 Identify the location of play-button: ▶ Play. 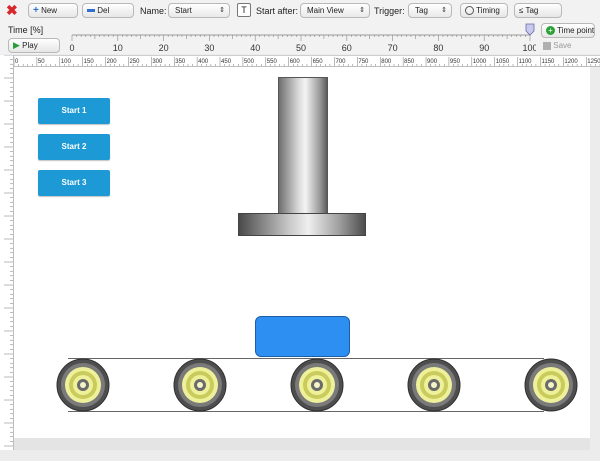
(34, 45).